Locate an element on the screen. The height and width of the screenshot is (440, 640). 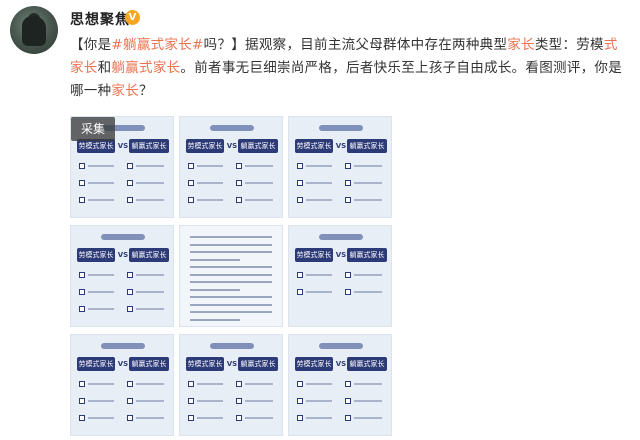
collect-button: 采集 is located at coordinates (93, 129).